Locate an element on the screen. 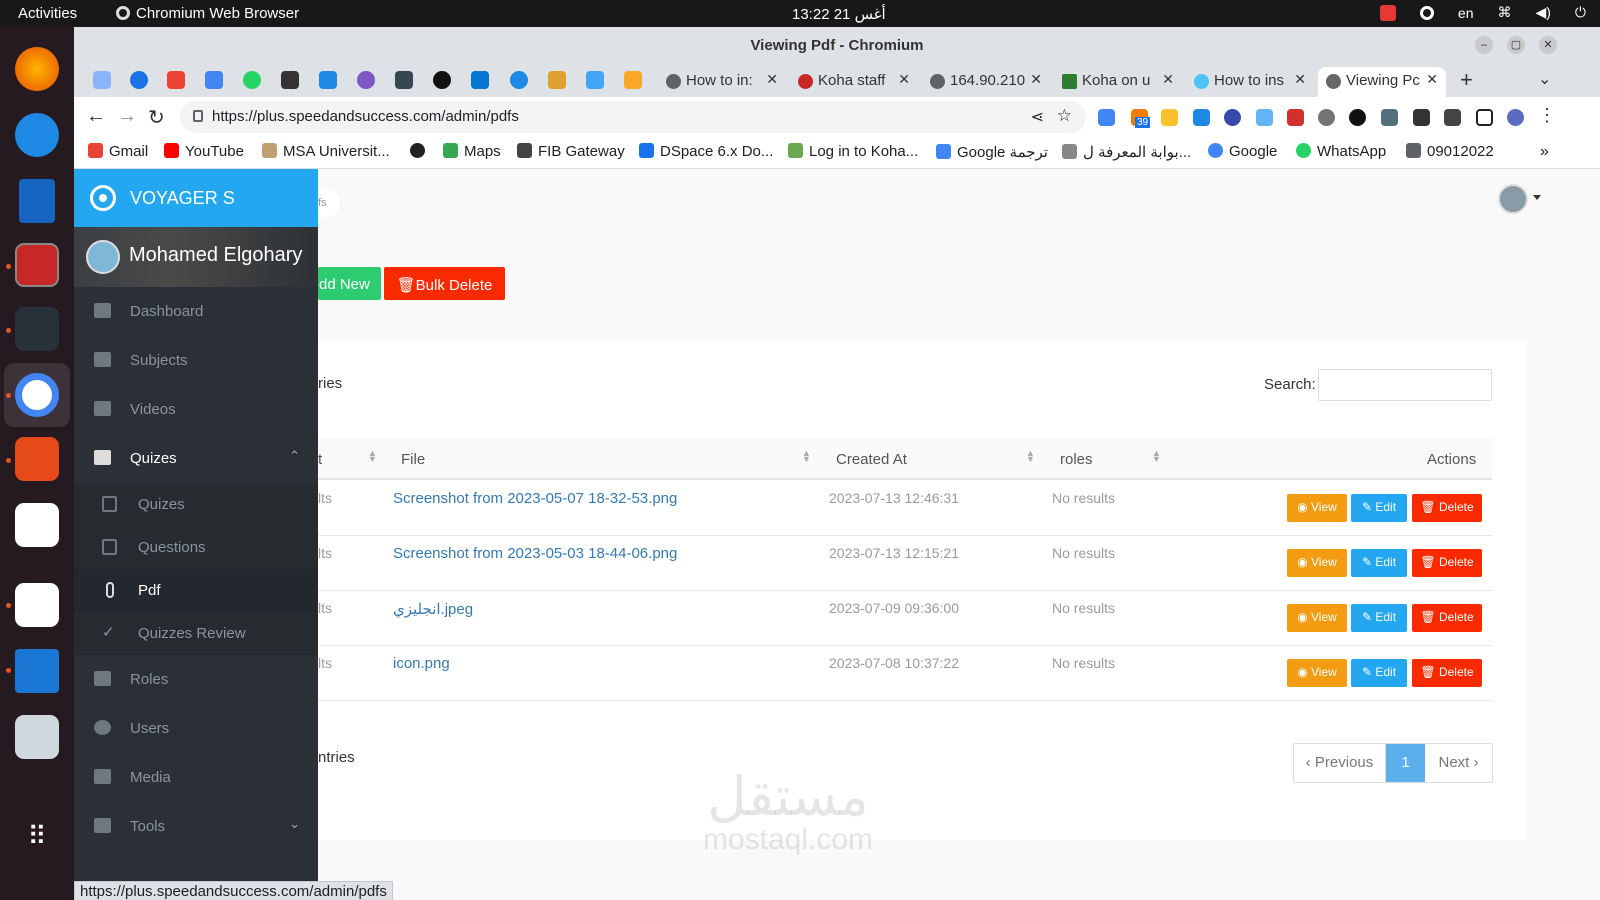 The image size is (1600, 900). sidebar-item-quizes: Quizes ⌃ is located at coordinates (196, 458).